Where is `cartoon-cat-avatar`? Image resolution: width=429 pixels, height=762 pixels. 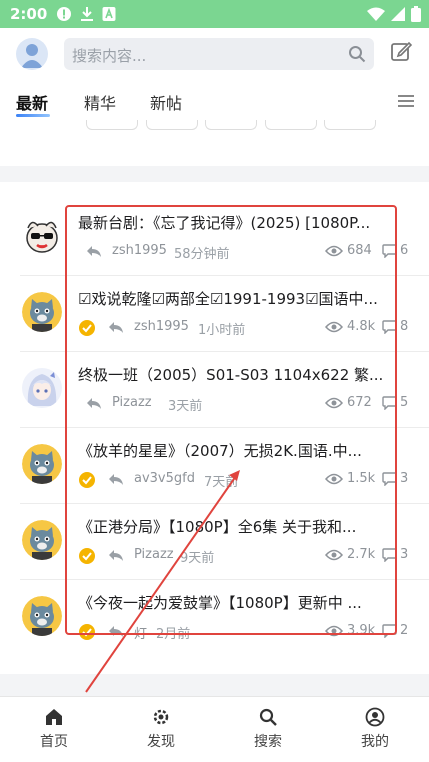 cartoon-cat-avatar is located at coordinates (42, 540).